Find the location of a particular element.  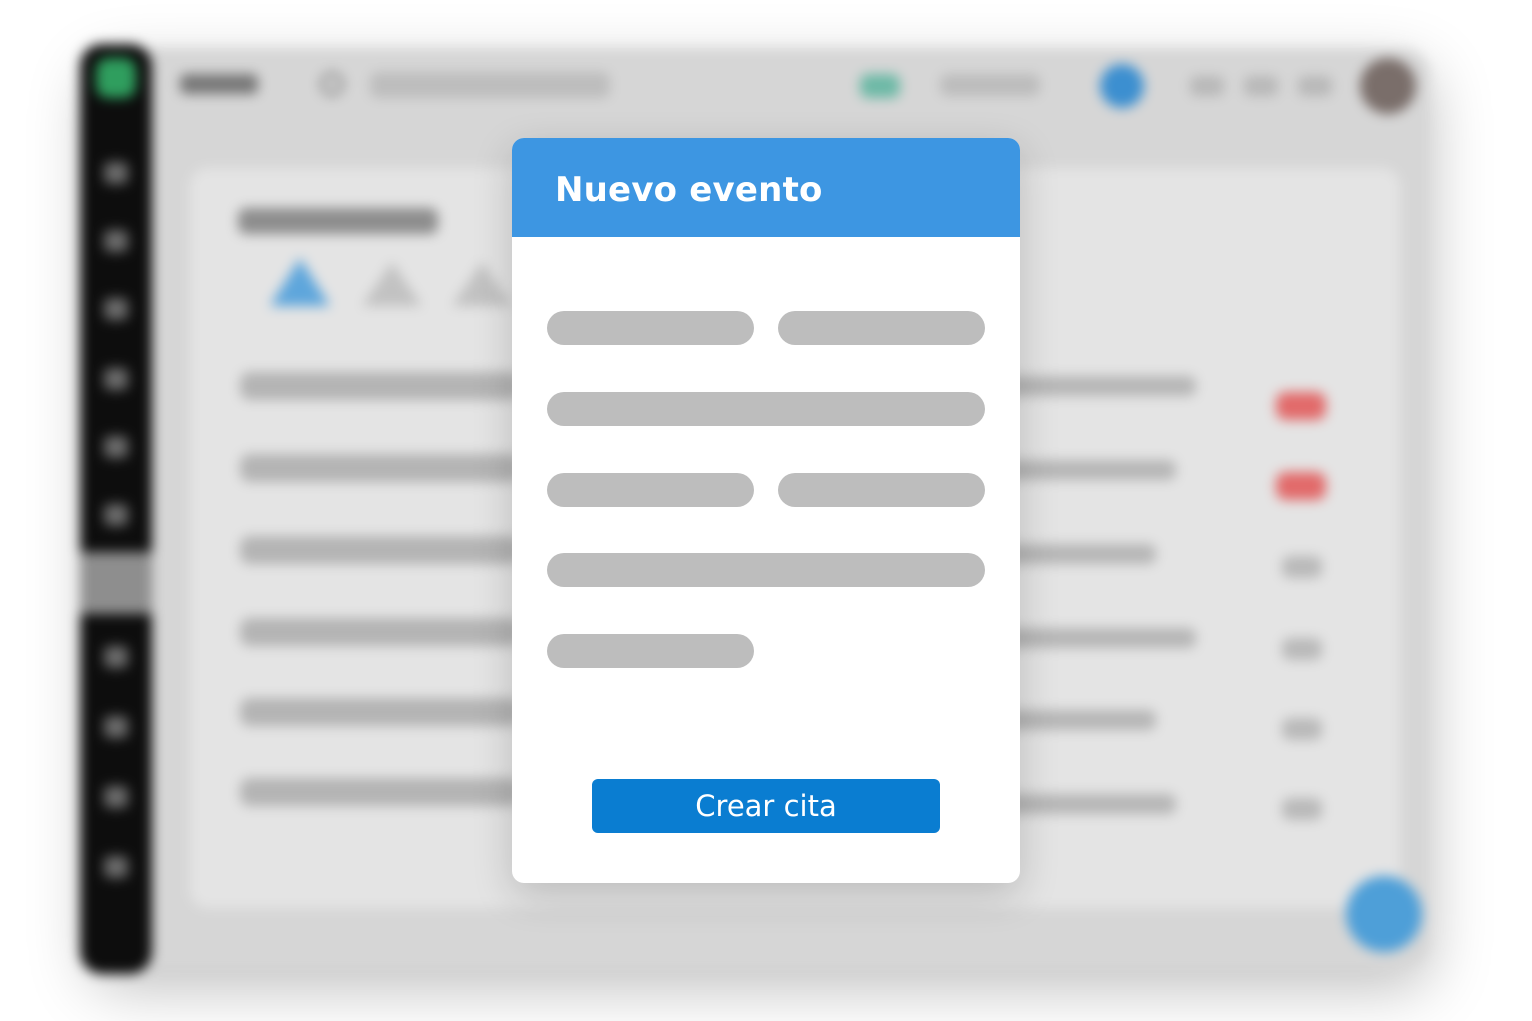

avatar is located at coordinates (1388, 86).